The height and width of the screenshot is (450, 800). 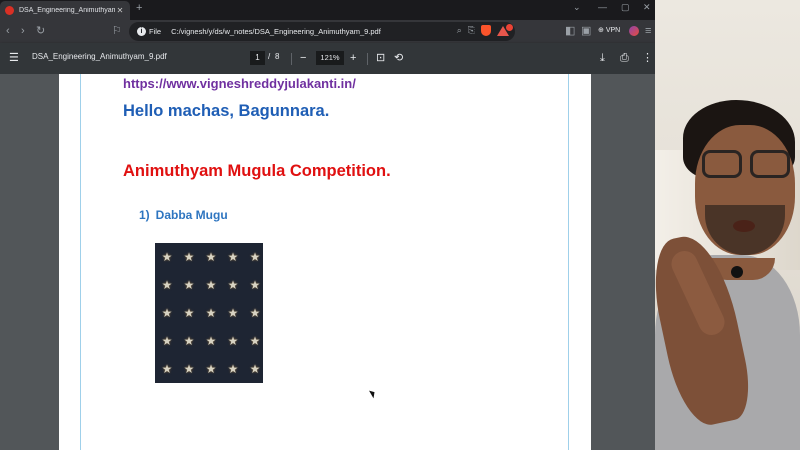 I want to click on list-item-label: Dabba Mugu, so click(x=191, y=215).